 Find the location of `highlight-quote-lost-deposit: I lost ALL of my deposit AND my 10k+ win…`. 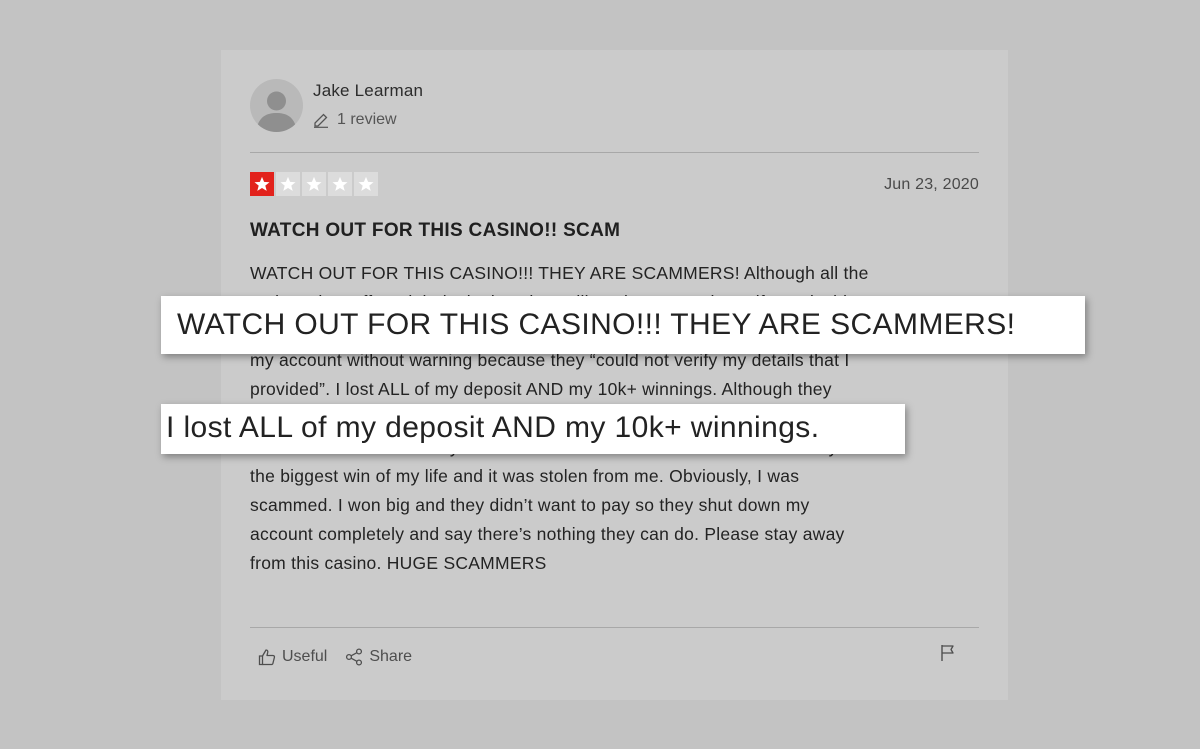

highlight-quote-lost-deposit: I lost ALL of my deposit AND my 10k+ win… is located at coordinates (533, 429).